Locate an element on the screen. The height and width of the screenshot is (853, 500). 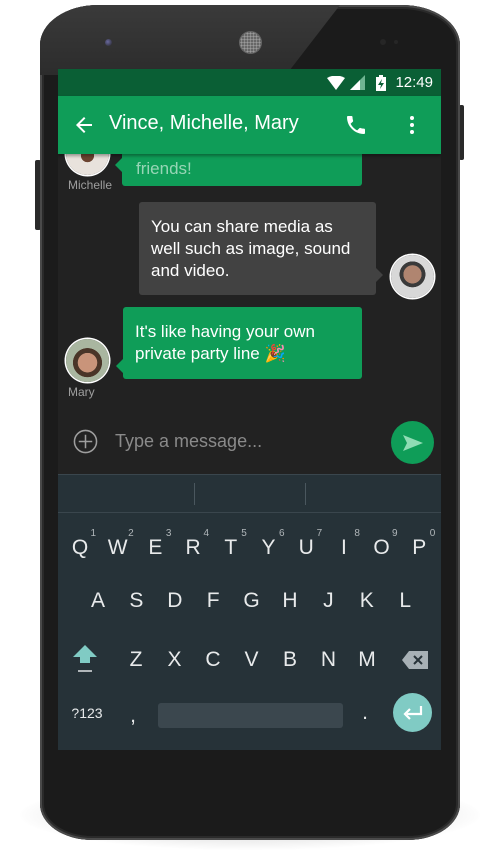
key-hint: 6 is located at coordinates (281, 533).